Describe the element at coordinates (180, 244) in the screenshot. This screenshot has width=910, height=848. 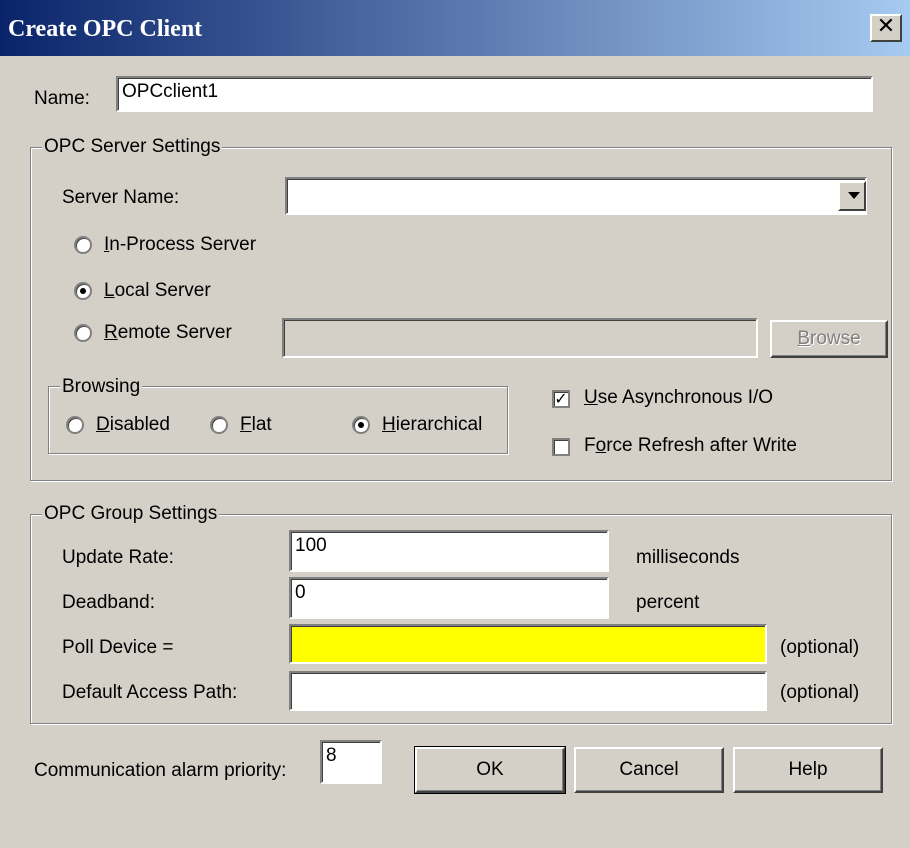
I see `radio-in-process-label: In-Process Server` at that location.